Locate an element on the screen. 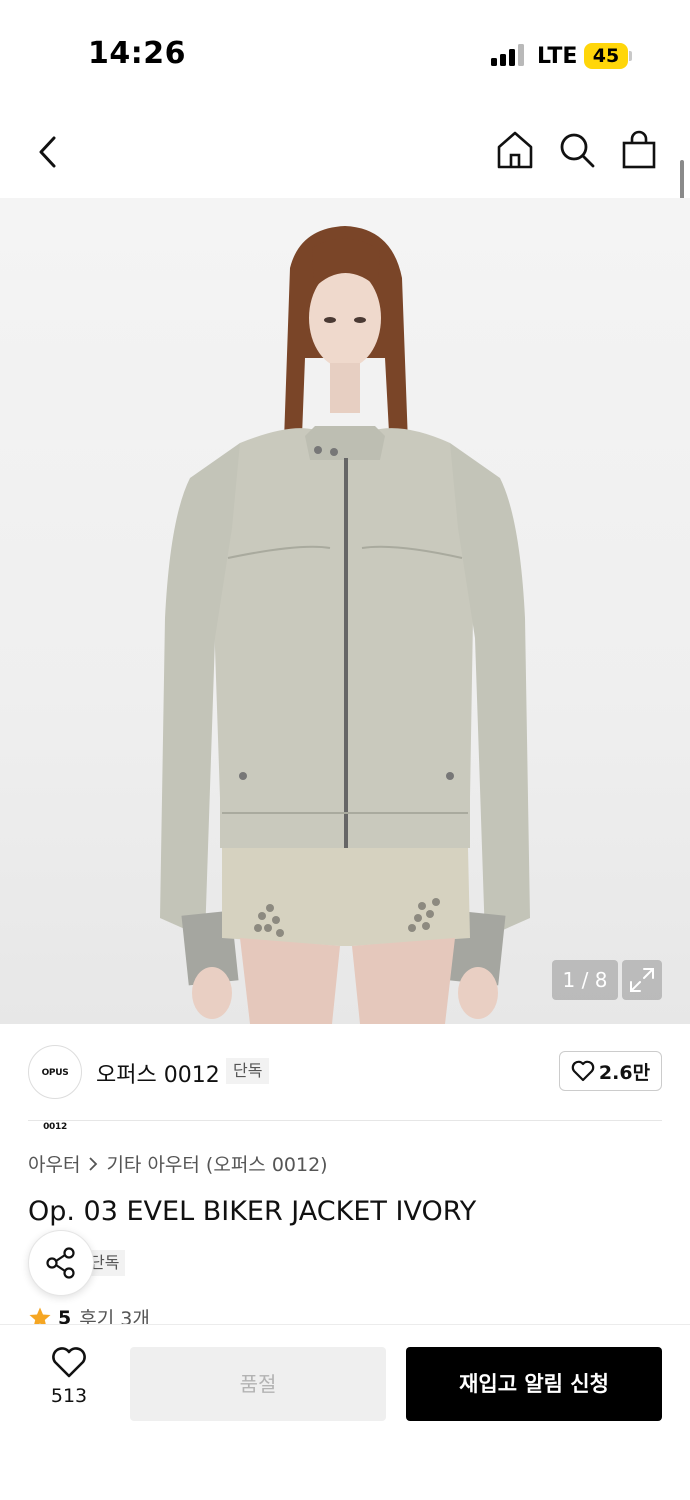  bottom-action-bar: 513 품절 재입고 알림 신청 is located at coordinates (345, 1412).